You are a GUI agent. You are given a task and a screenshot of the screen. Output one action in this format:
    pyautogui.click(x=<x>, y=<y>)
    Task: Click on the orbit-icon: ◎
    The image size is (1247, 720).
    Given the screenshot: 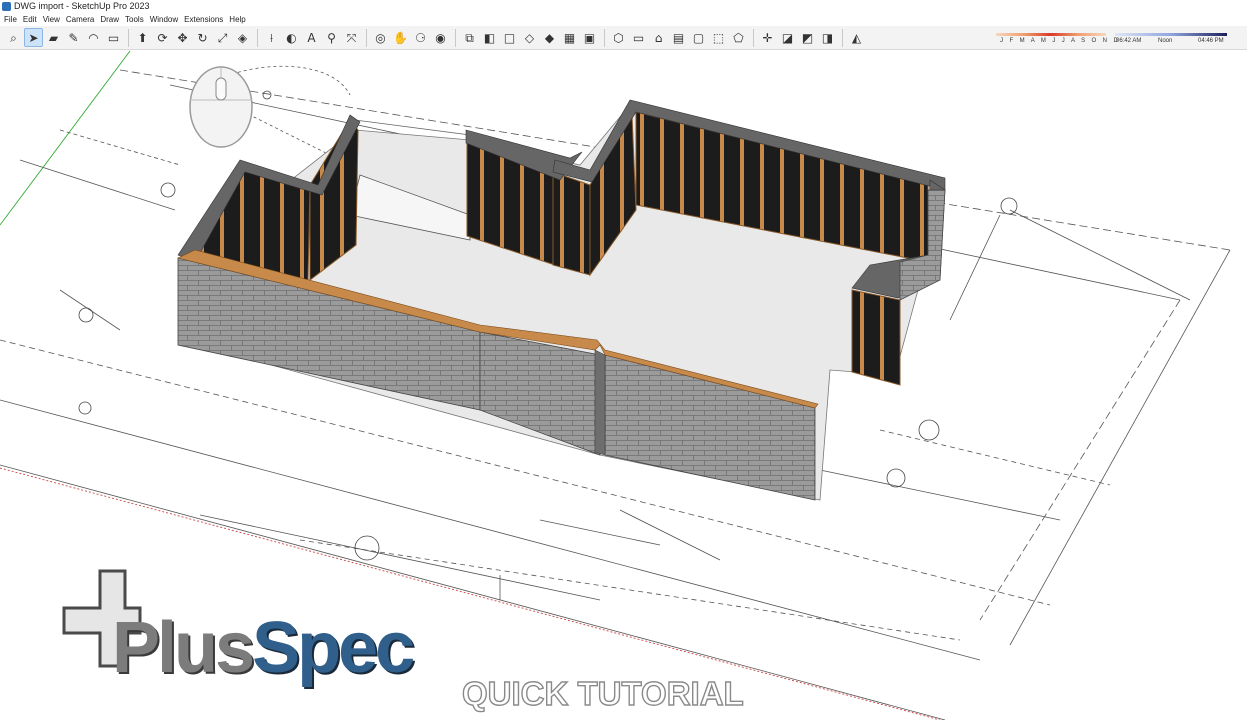 What is the action you would take?
    pyautogui.click(x=380, y=37)
    